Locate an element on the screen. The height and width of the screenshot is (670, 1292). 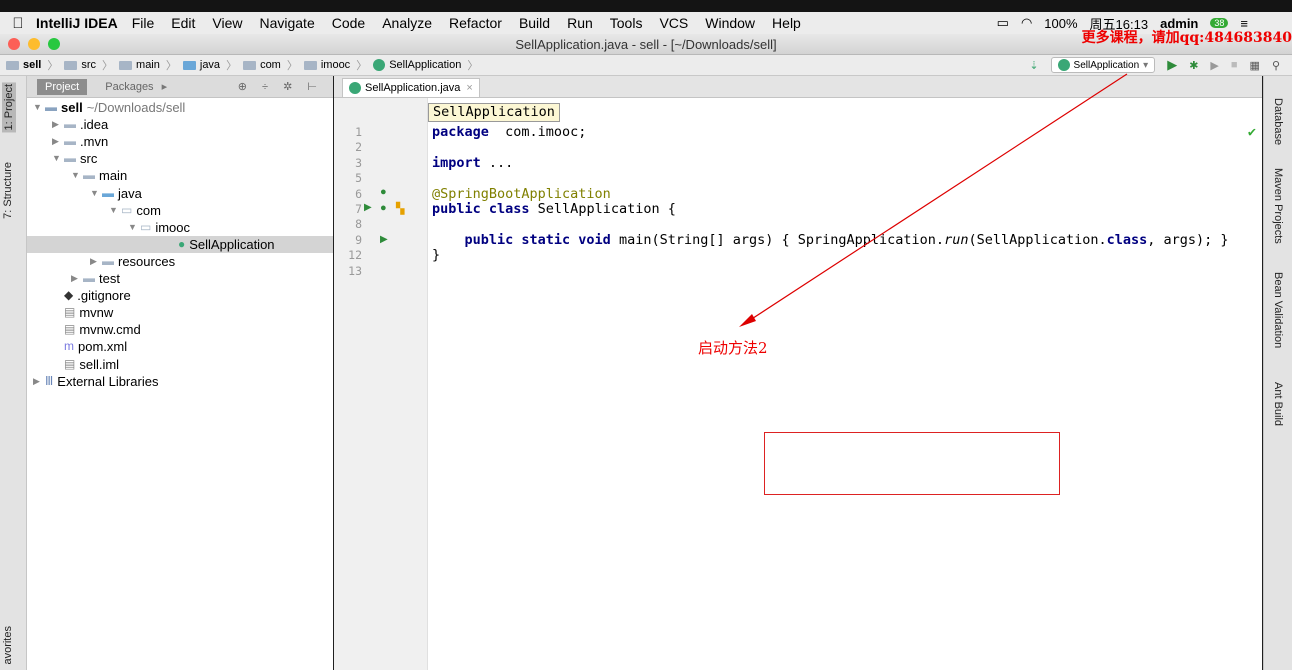
menu-item-navigate: Navigate is located at coordinates (286, 23).